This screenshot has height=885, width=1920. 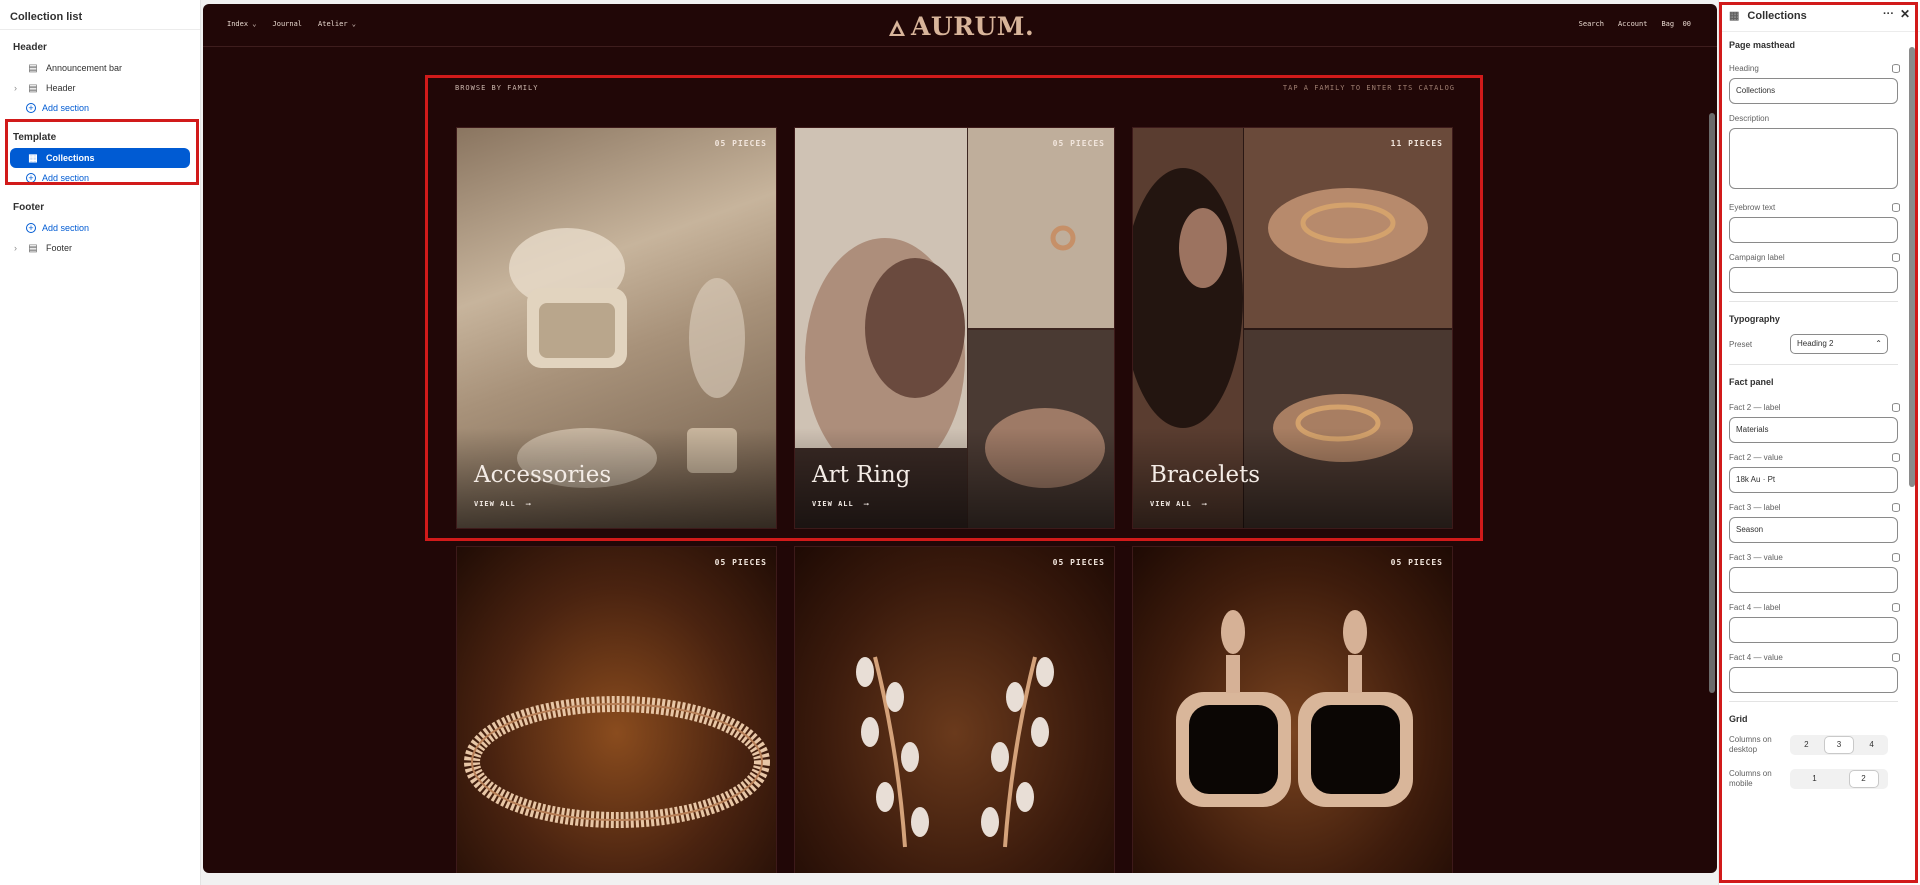 I want to click on section-hint: TAP A FAMILY TO ENTER ITS CATALOG, so click(x=1368, y=88).